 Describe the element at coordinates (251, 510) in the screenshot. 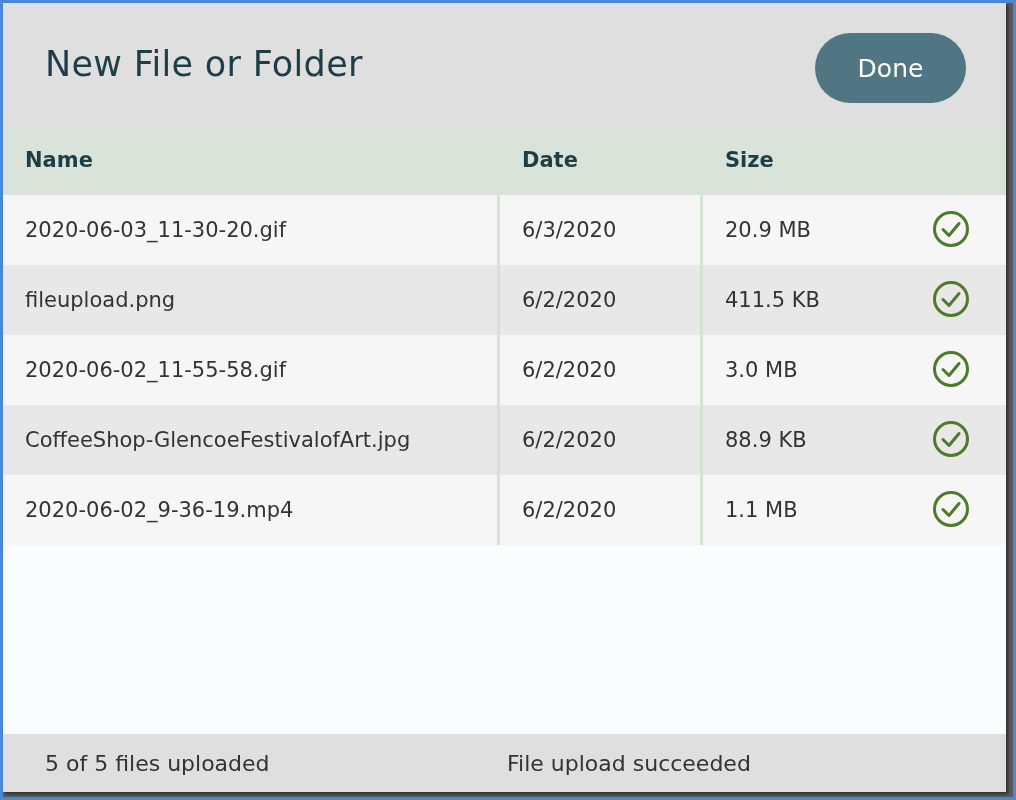

I see `table-cell: 2020-06-02_9-36-19.mp4` at that location.